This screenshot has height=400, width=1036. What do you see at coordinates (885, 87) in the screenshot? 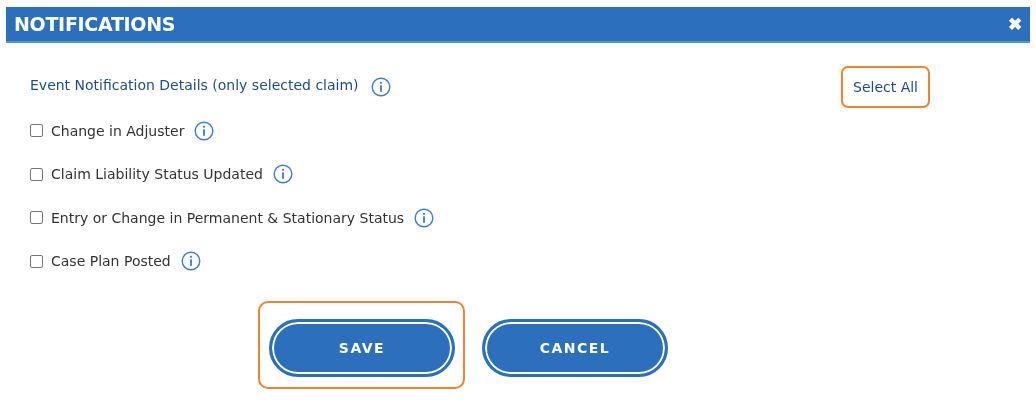
I see `select-all-button: Select All` at bounding box center [885, 87].